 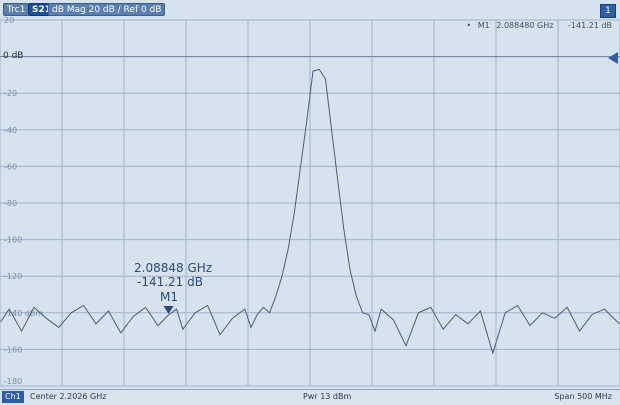 What do you see at coordinates (23, 201) in the screenshot?
I see `y-tick-labels: 20-20-40-60-80-100-120-140 dBm-160-180` at bounding box center [23, 201].